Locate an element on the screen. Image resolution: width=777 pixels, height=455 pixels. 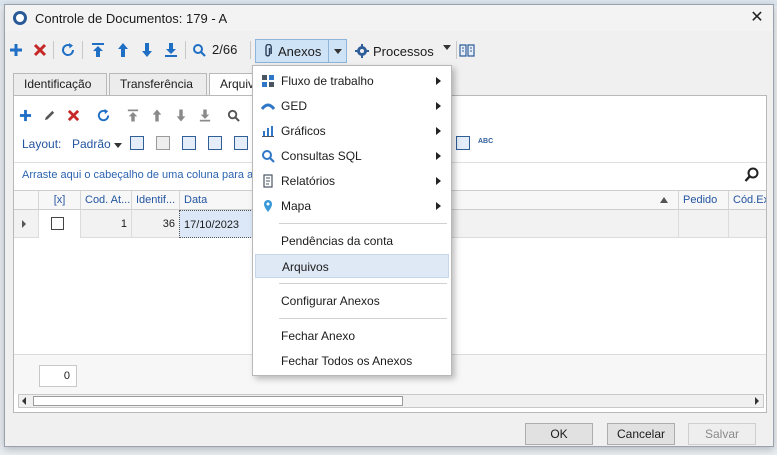
menu-item-arquivos: Arquivos is located at coordinates (352, 266).